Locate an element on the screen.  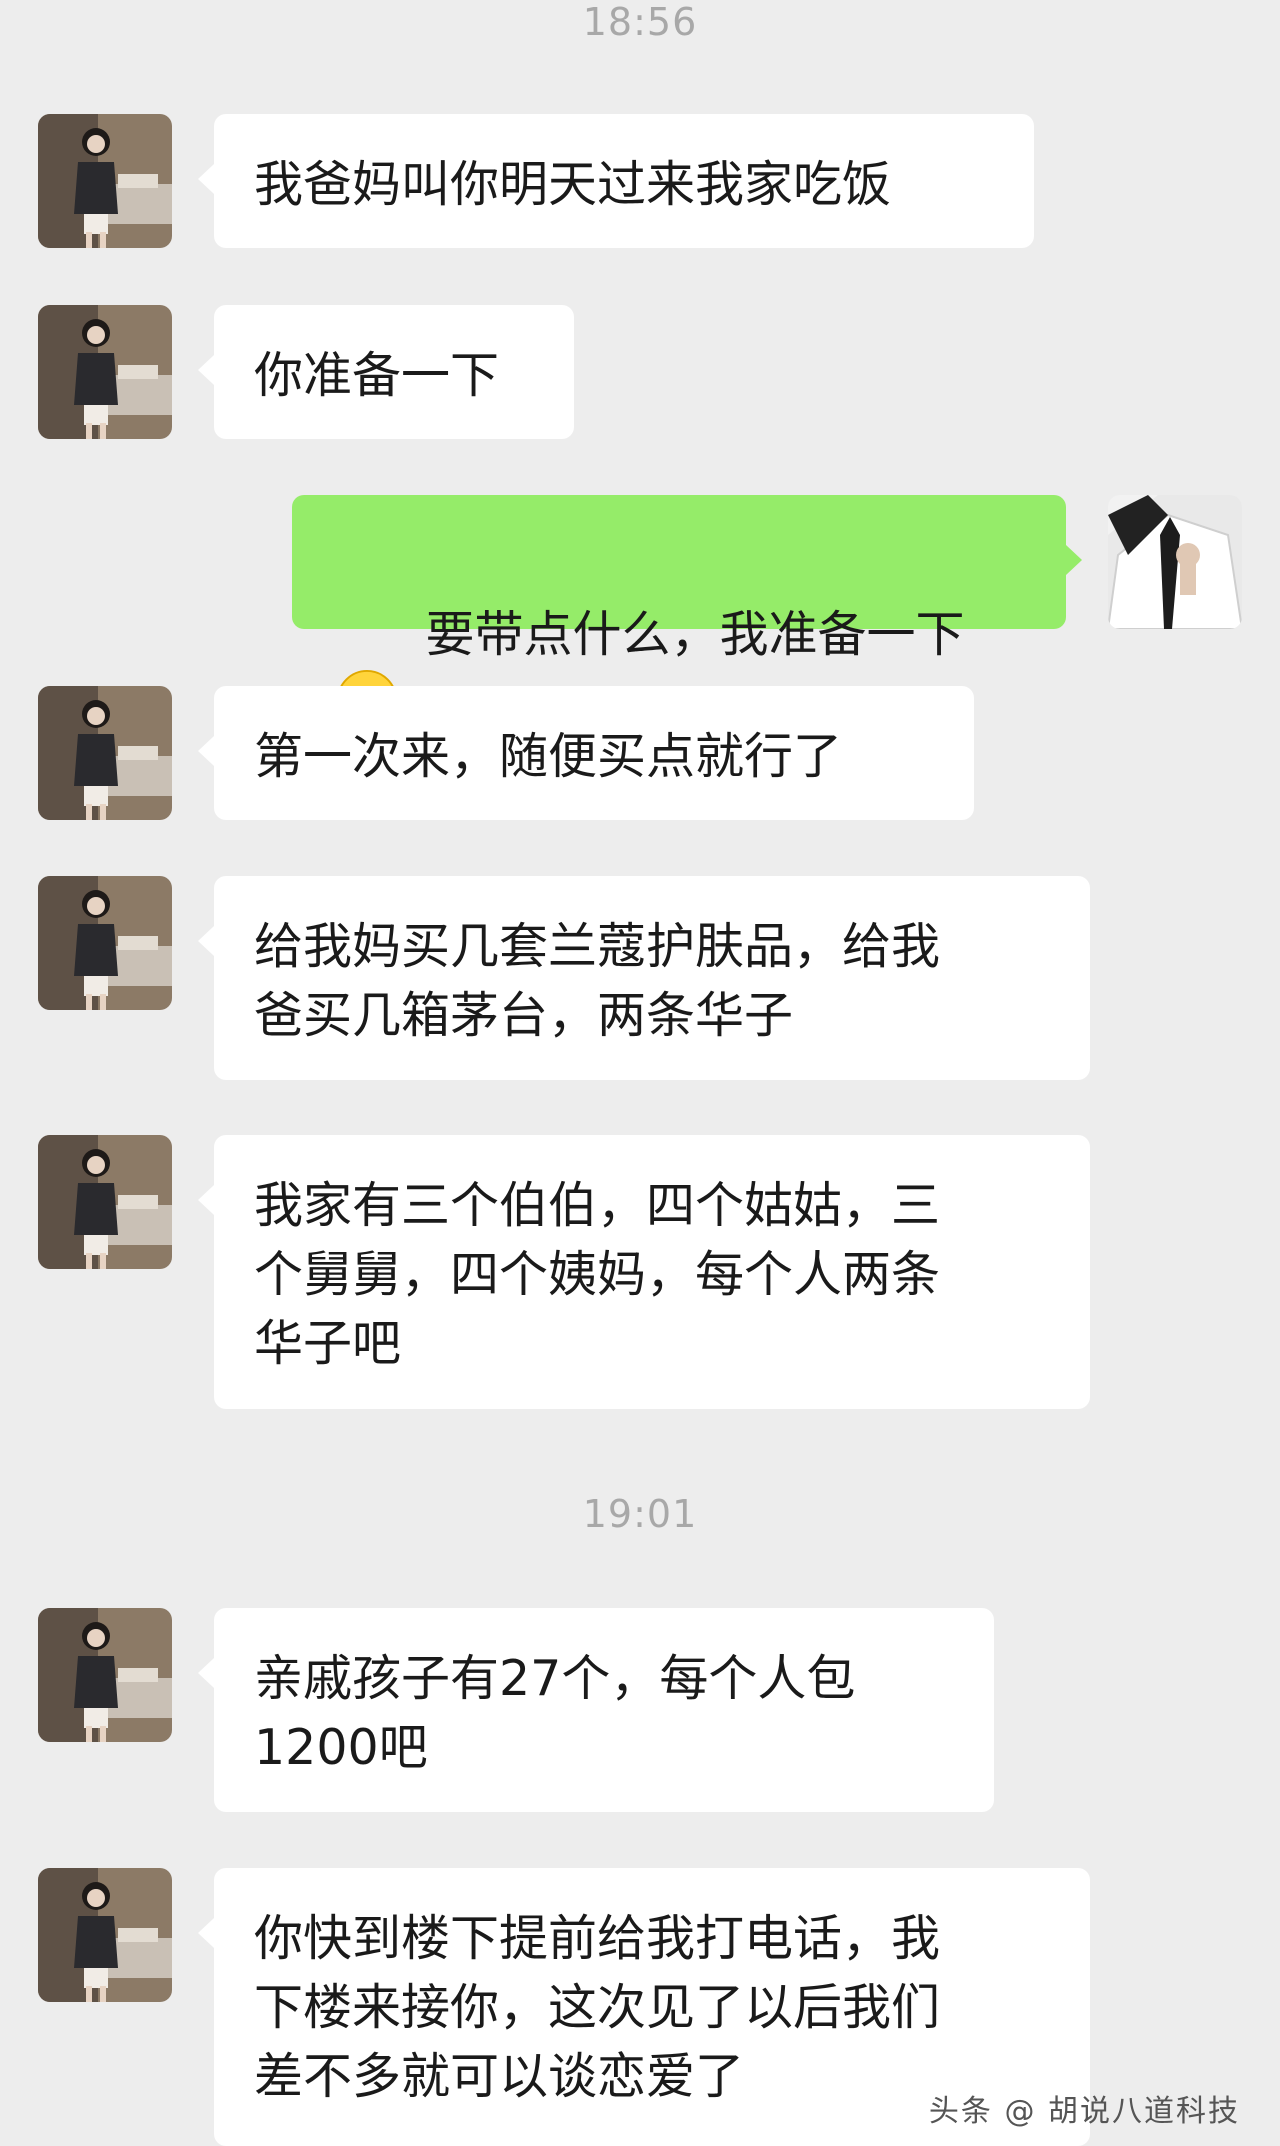
message-bubble: 你准备一下 is located at coordinates (386, 372).